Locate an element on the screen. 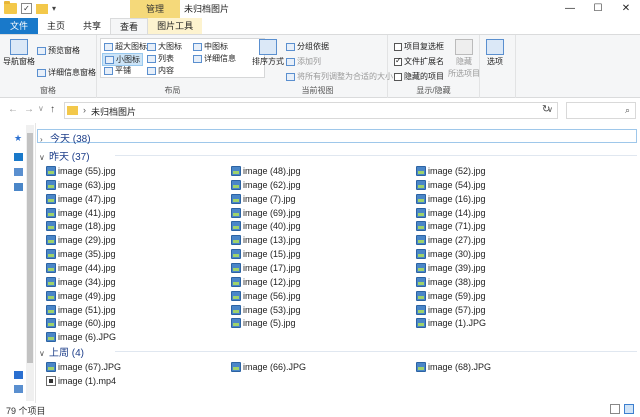 This screenshot has height=417, width=640. sort-by-button: 排序方式 is located at coordinates (268, 53).